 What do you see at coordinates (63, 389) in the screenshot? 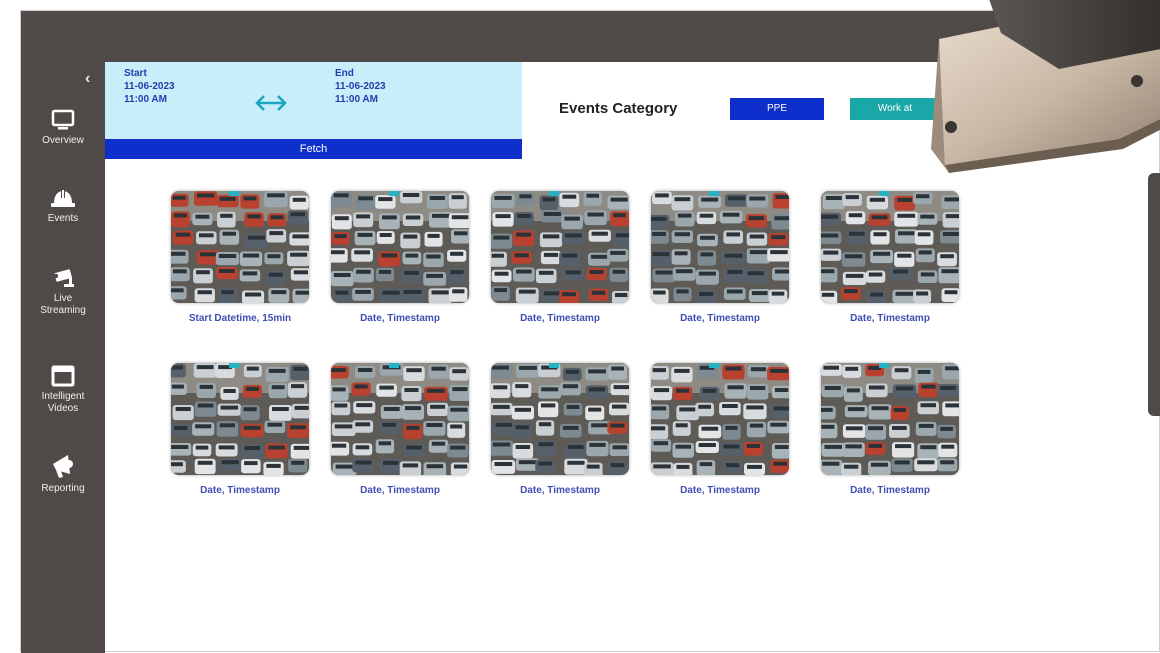
I see `sidebar-item-intelligent-videos: Intelligent Videos` at bounding box center [63, 389].